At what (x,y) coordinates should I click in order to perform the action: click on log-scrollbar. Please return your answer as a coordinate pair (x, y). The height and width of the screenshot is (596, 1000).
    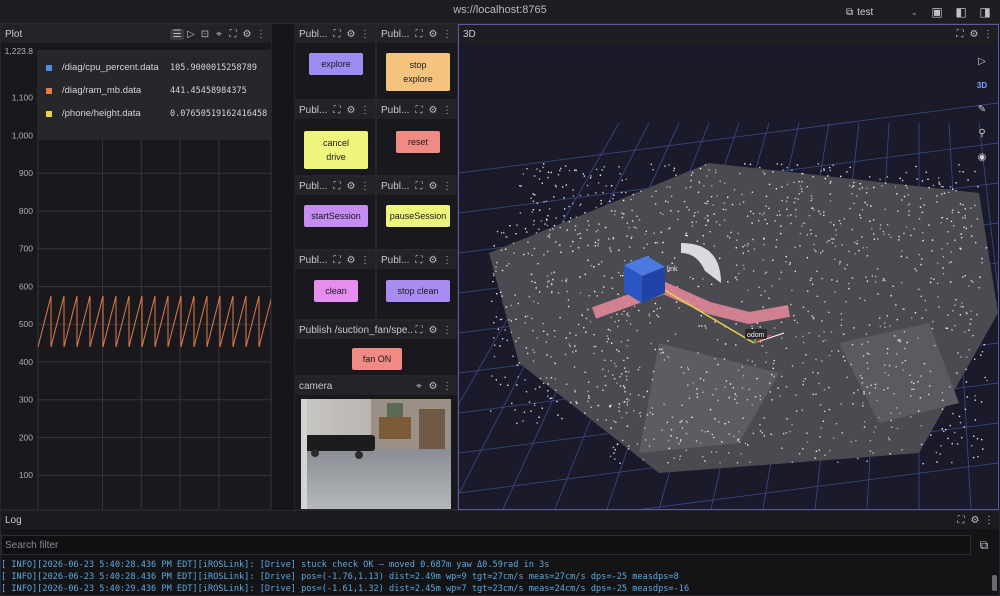
    Looking at the image, I should click on (994, 583).